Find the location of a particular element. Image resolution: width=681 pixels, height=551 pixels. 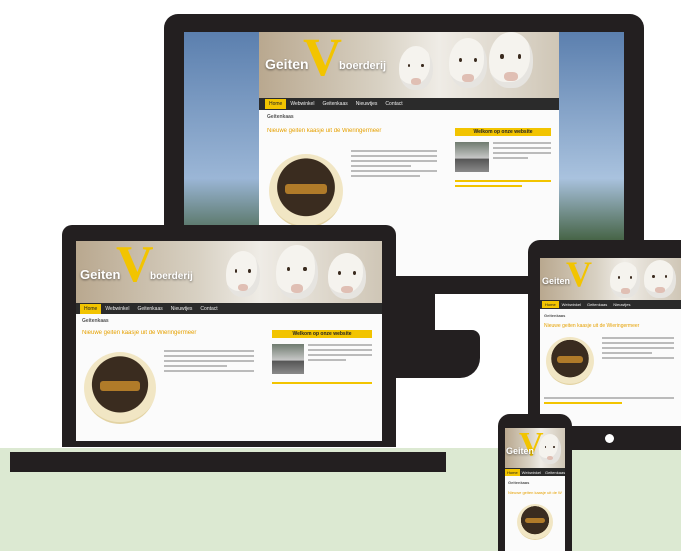

main-nav: Home Webwinkel Geitenkaas Nieuwtjes is located at coordinates (610, 304).